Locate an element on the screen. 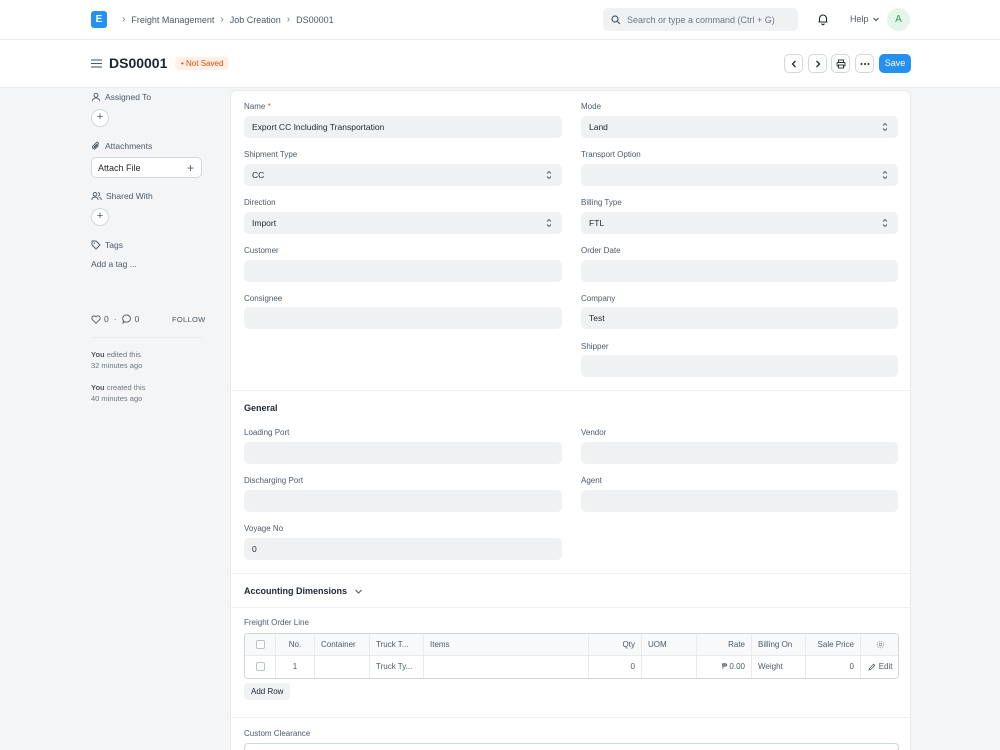 This screenshot has height=750, width=1000. assigned-to-label: Assigned To is located at coordinates (121, 97).